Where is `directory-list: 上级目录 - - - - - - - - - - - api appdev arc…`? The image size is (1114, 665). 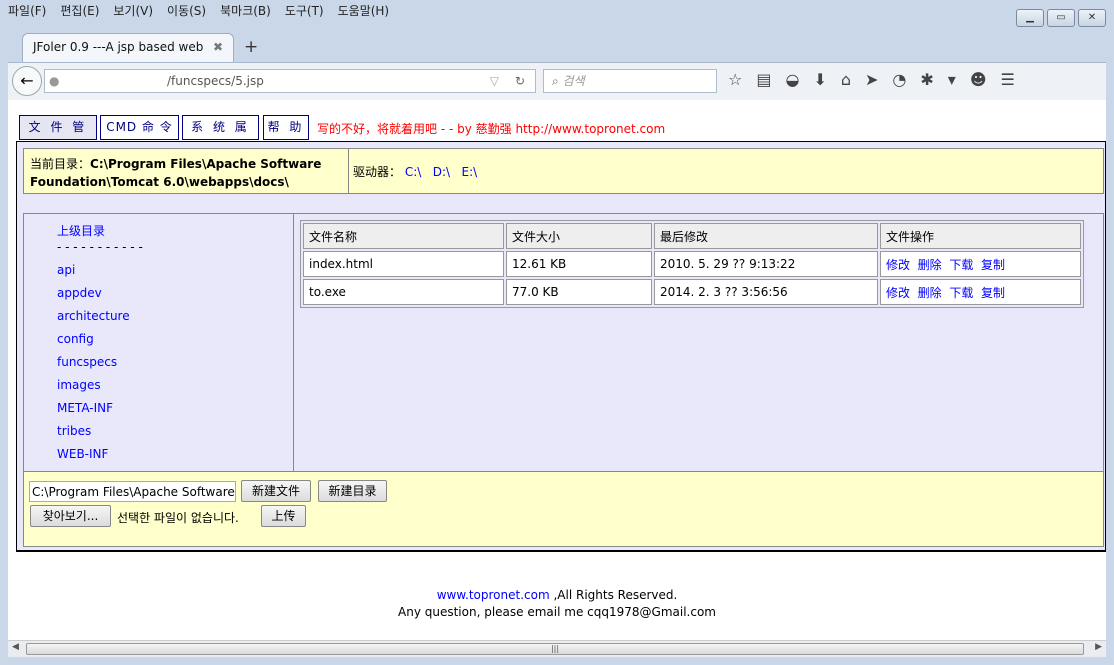 directory-list: 上级目录 - - - - - - - - - - - api appdev arc… is located at coordinates (159, 342).